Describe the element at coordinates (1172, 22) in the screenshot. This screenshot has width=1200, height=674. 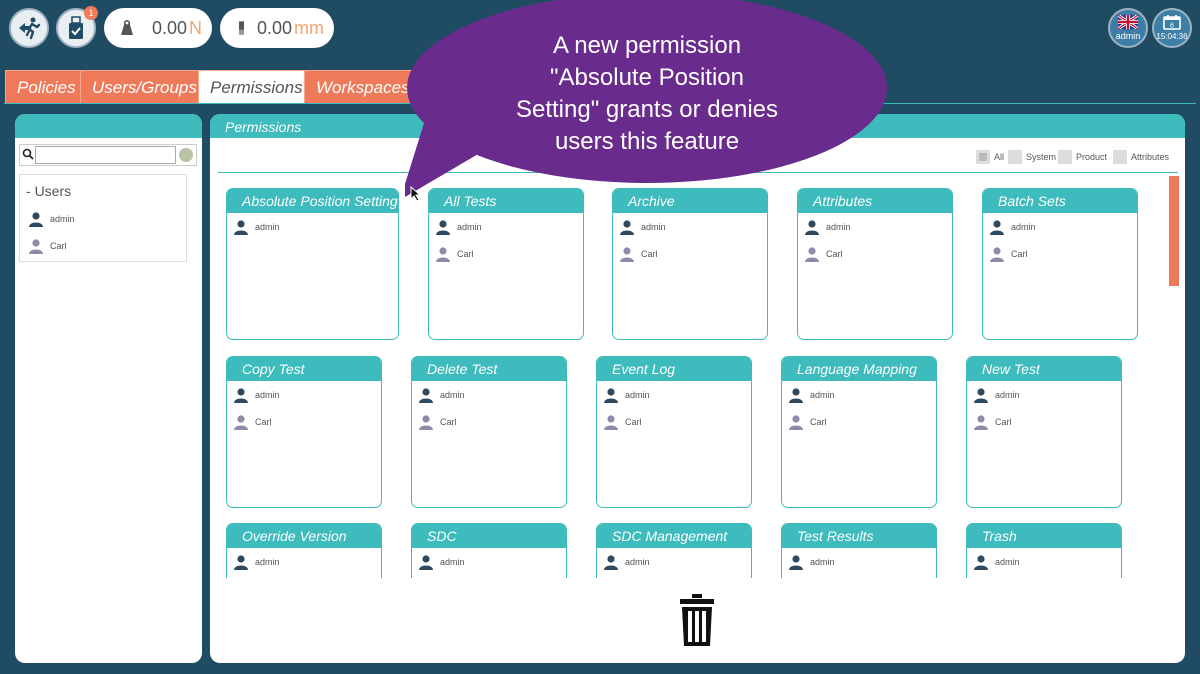
I see `calendar-icon: 6` at that location.